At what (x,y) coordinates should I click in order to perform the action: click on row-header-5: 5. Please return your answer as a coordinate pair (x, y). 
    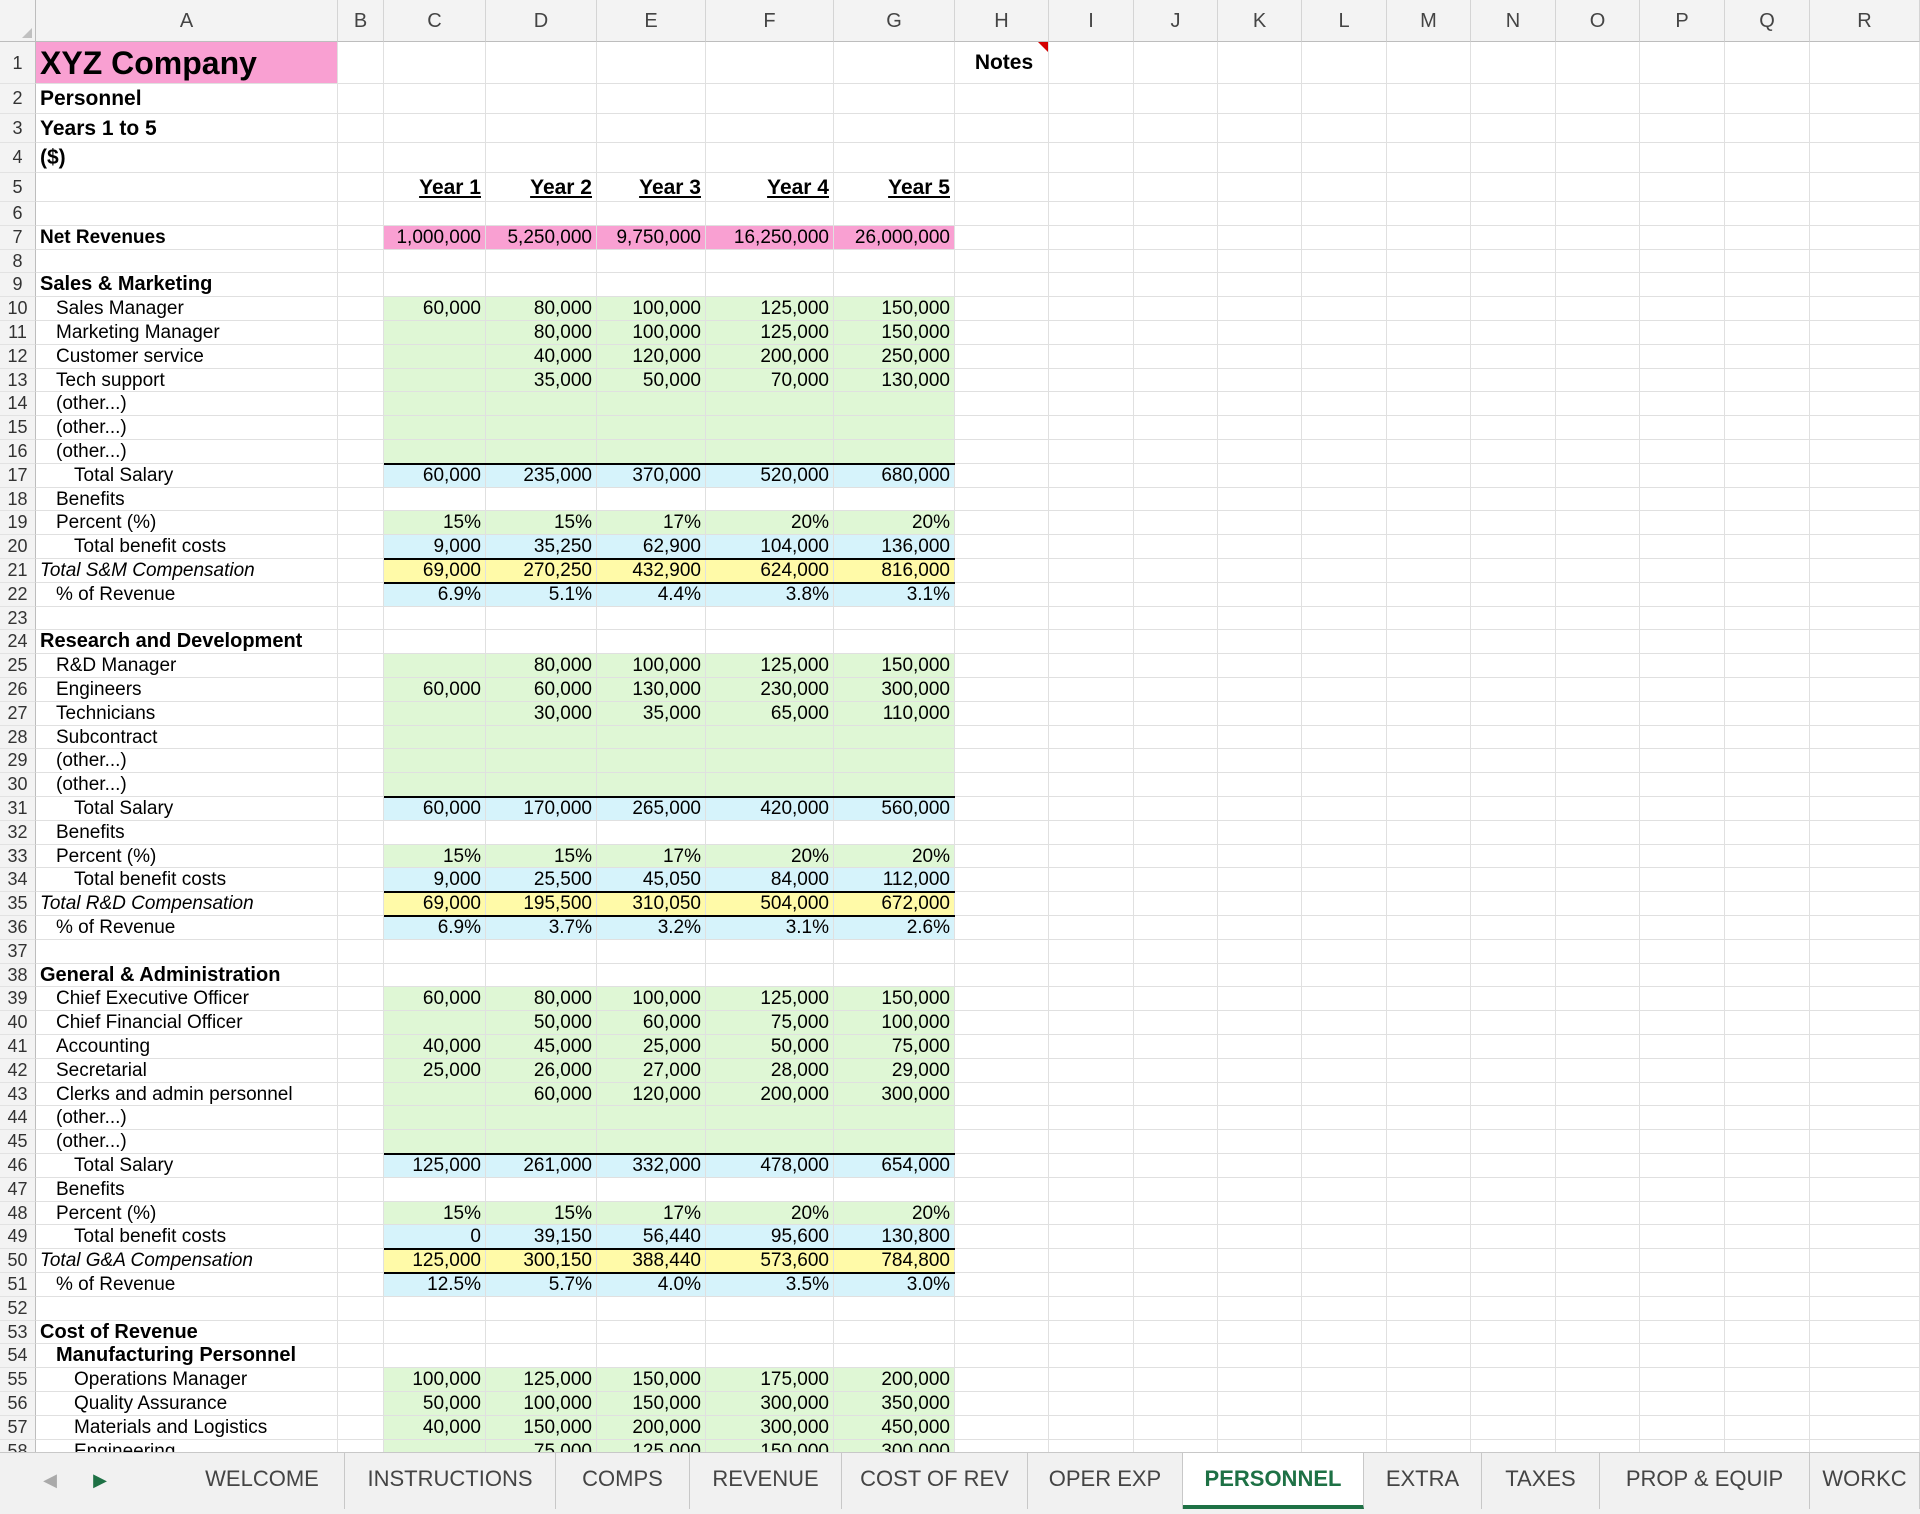
    Looking at the image, I should click on (18, 187).